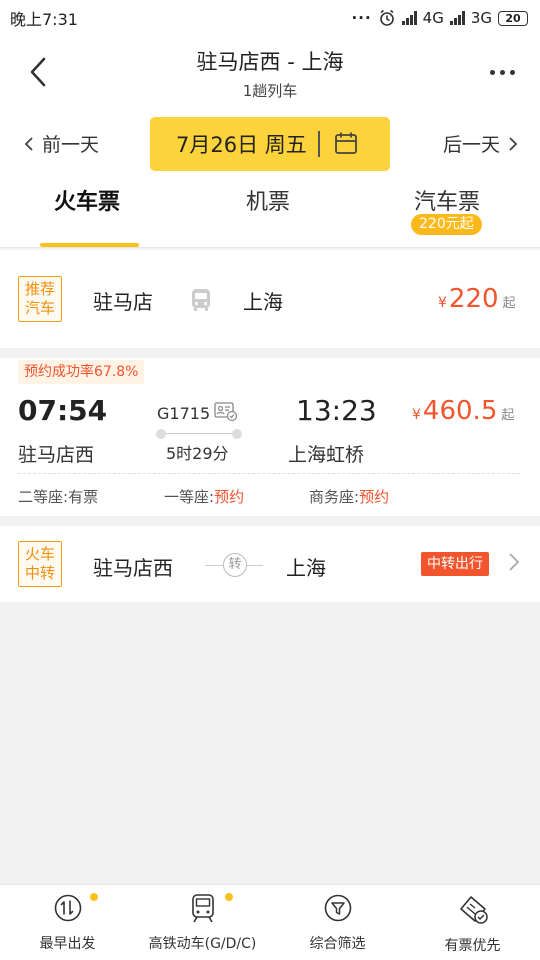 The width and height of the screenshot is (540, 960). What do you see at coordinates (433, 18) in the screenshot?
I see `network-type-1: 4G` at bounding box center [433, 18].